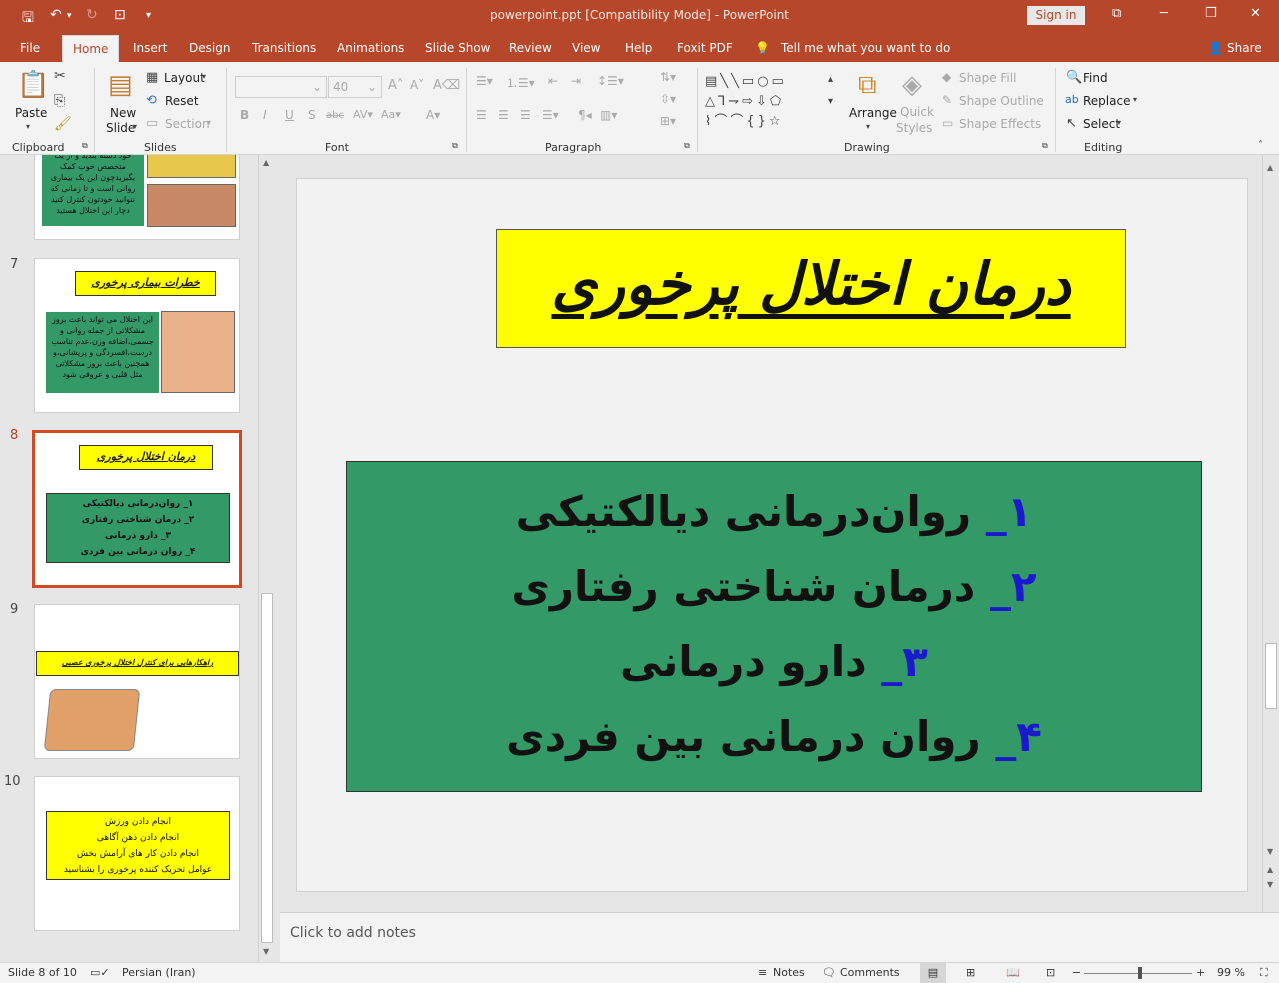  What do you see at coordinates (370, 48) in the screenshot?
I see `tab-animations: Animations` at bounding box center [370, 48].